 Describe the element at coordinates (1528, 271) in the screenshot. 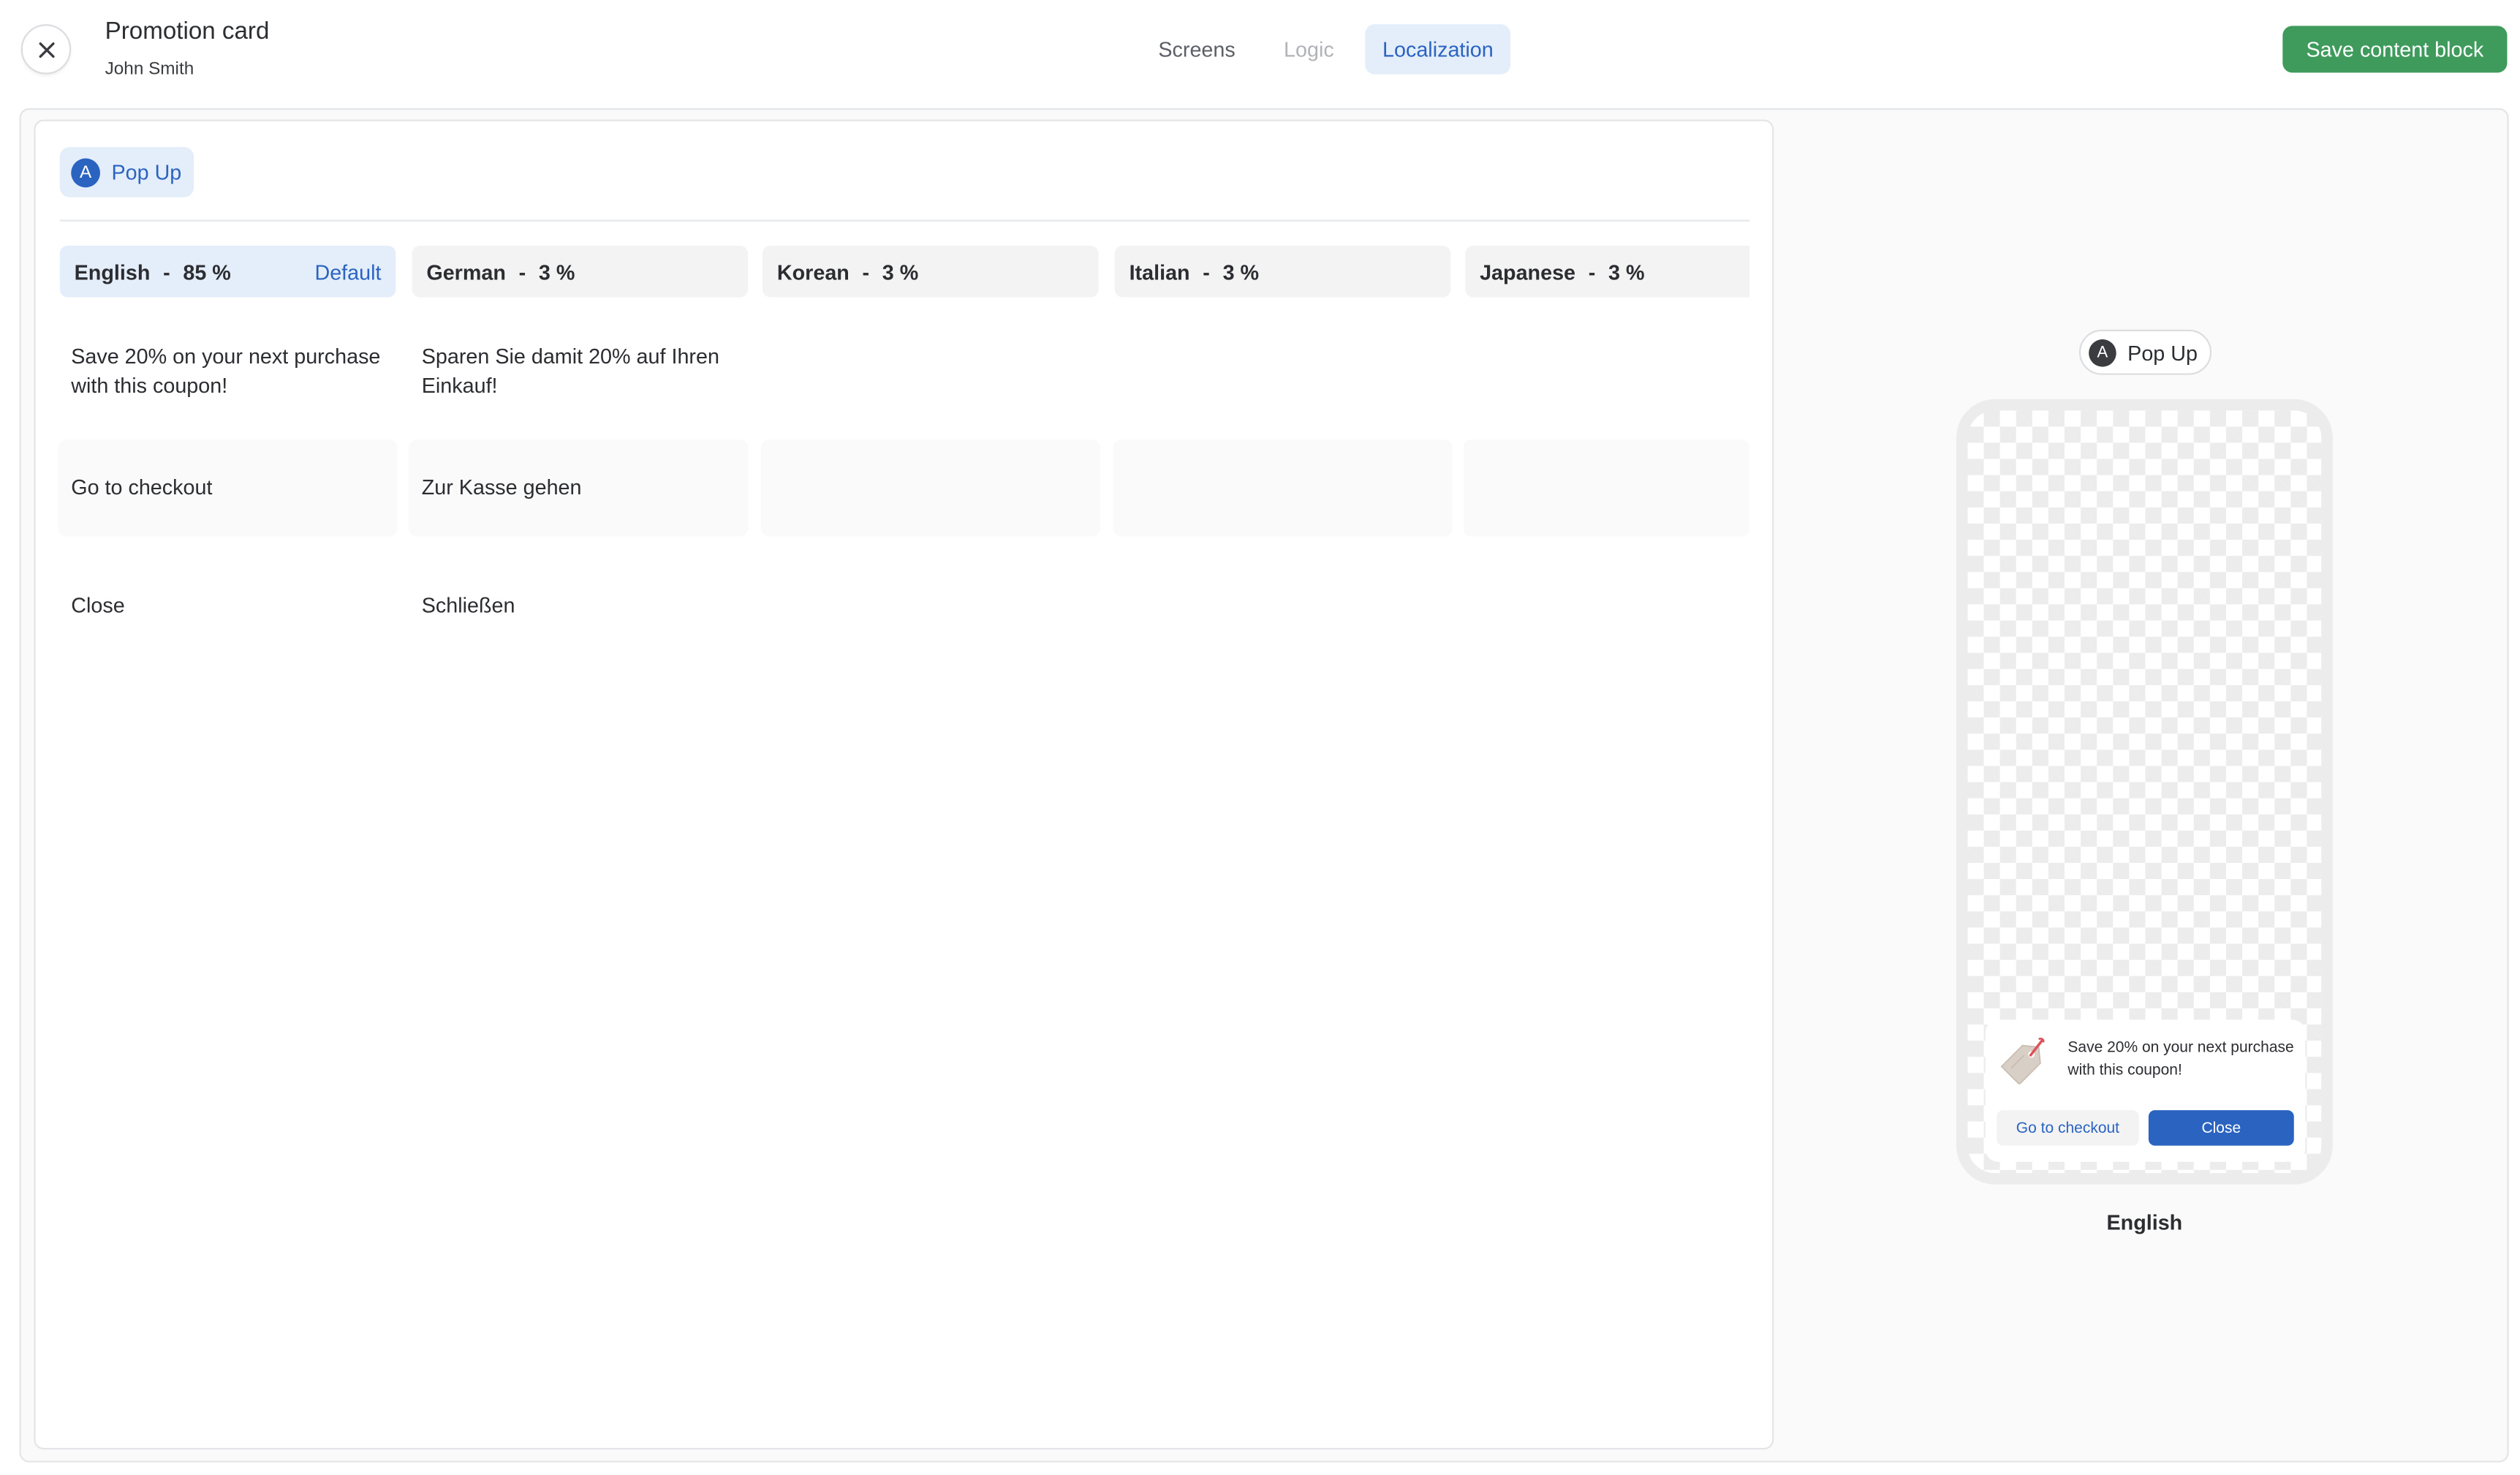

I see `language-name: Japanese` at that location.